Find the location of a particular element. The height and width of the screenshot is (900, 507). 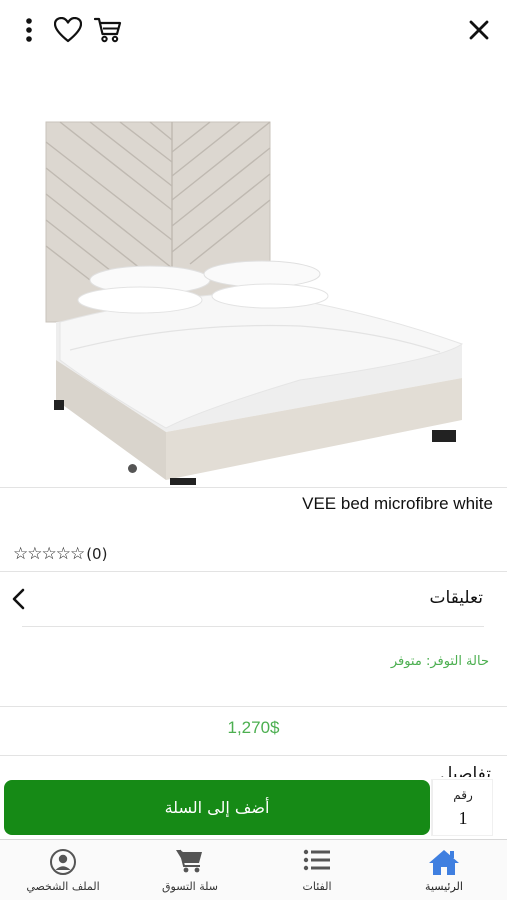

nav-item-cart: سلة التسوق is located at coordinates (190, 870).